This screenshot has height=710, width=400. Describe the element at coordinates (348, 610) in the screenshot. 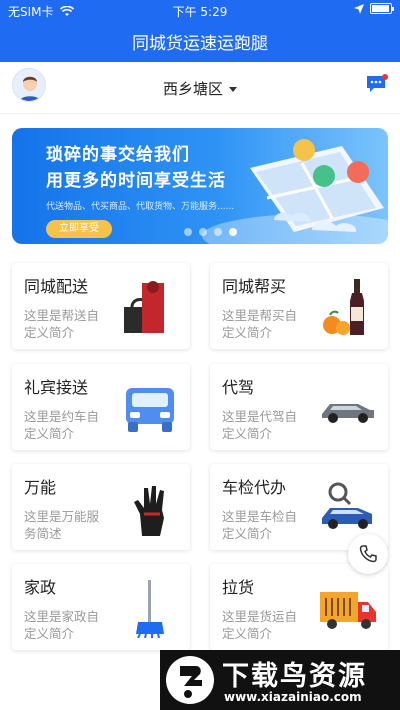

I see `truck-icon` at that location.